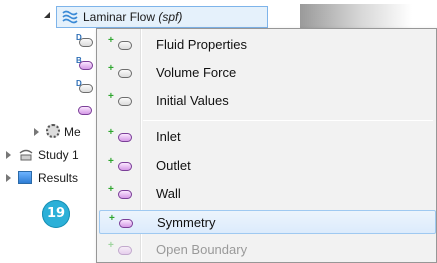 The height and width of the screenshot is (263, 437). Describe the element at coordinates (267, 137) in the screenshot. I see `menu-item-inlet: + Inlet` at that location.